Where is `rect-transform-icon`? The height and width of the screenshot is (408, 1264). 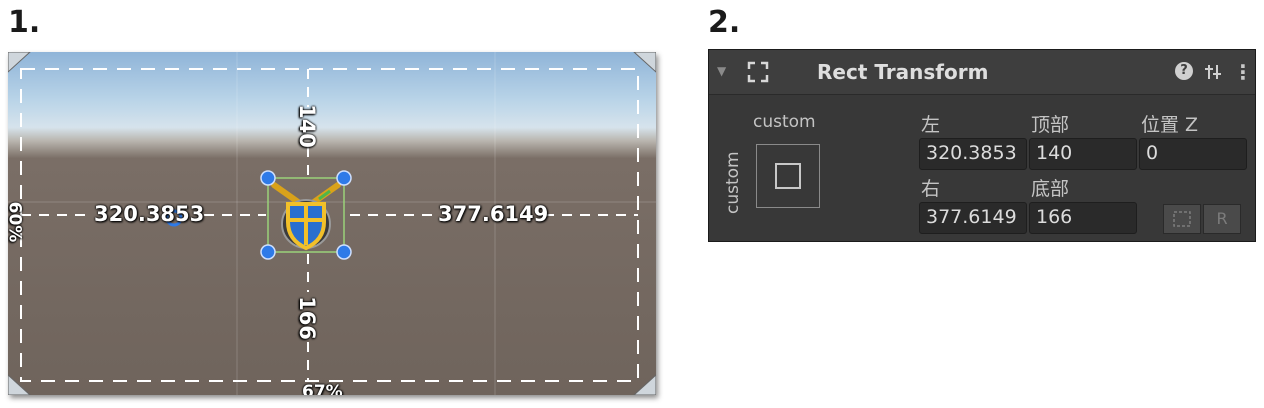 rect-transform-icon is located at coordinates (758, 72).